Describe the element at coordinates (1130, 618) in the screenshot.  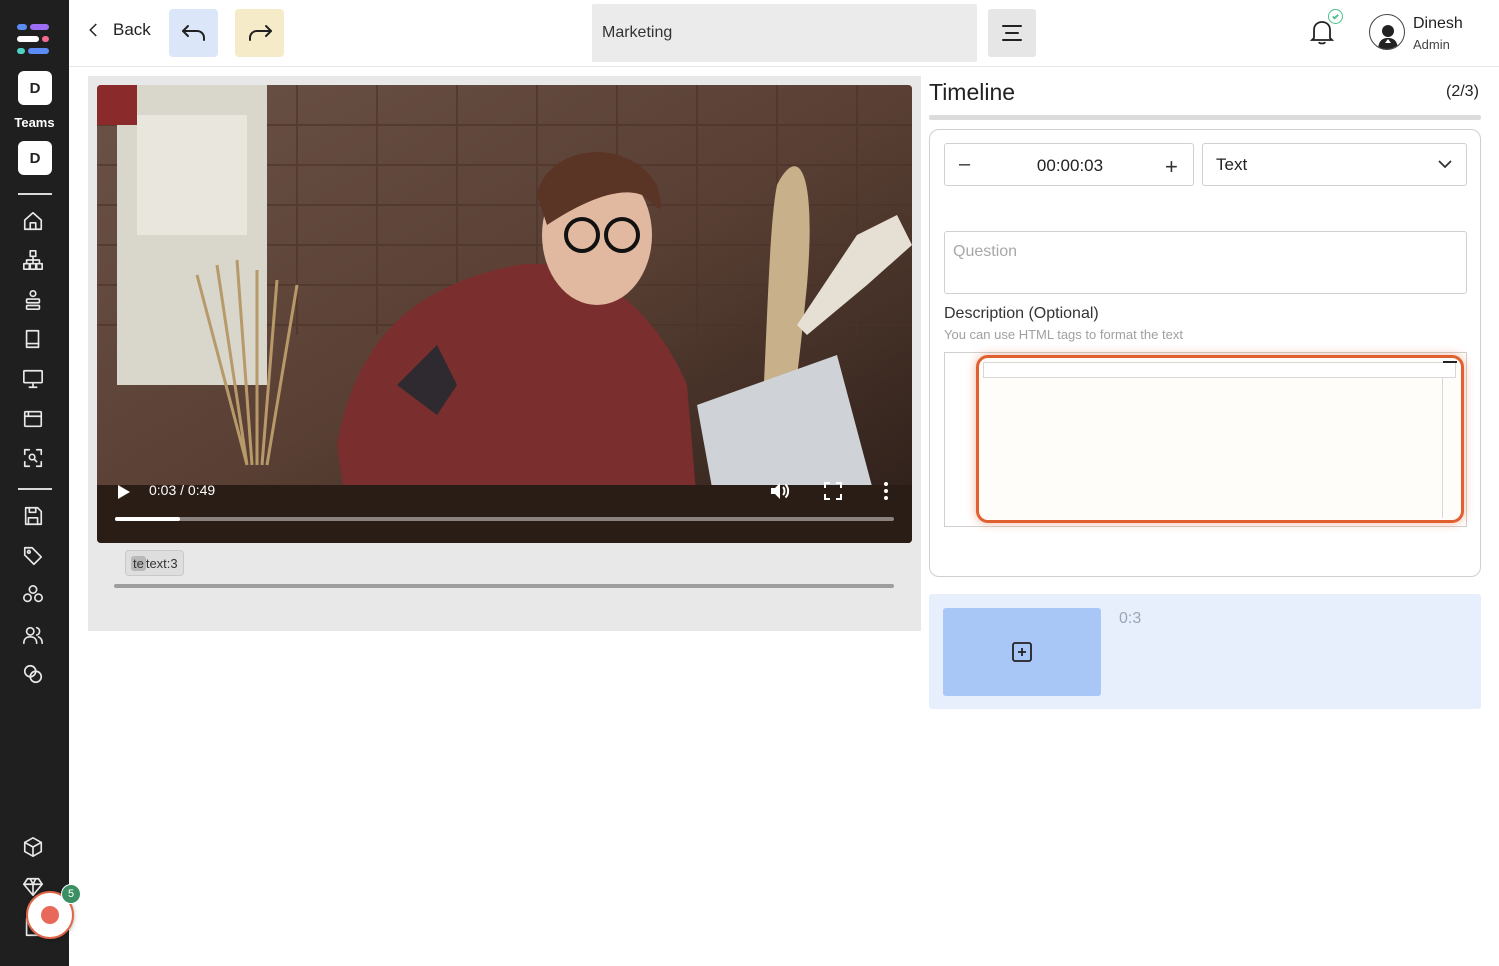
I see `timeline-item-time: 0:3` at that location.